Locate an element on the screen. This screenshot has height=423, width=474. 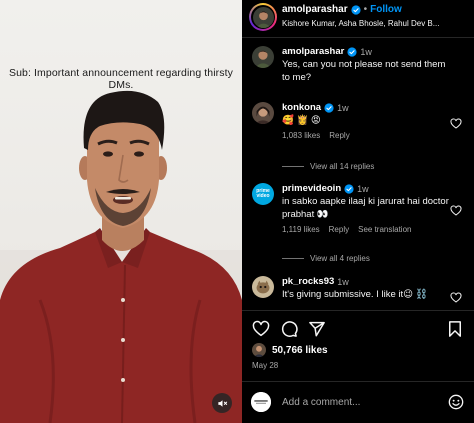
comment-likes: 1,119 likes is located at coordinates (301, 229).